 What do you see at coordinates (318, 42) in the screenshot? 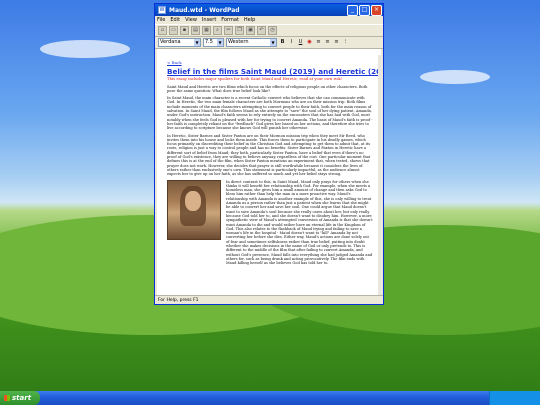
I see `align-left-icon: ≡` at bounding box center [318, 42].